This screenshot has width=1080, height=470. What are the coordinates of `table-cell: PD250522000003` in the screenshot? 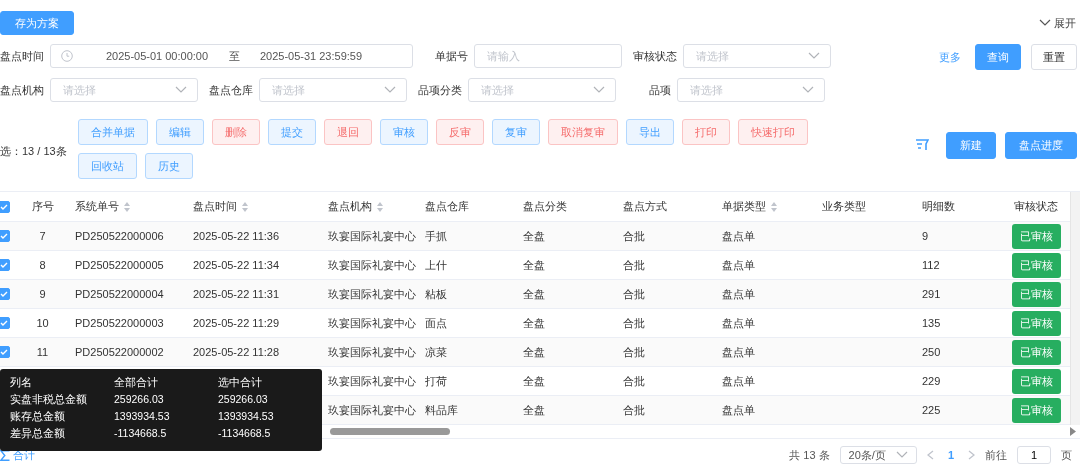 It's located at (119, 323).